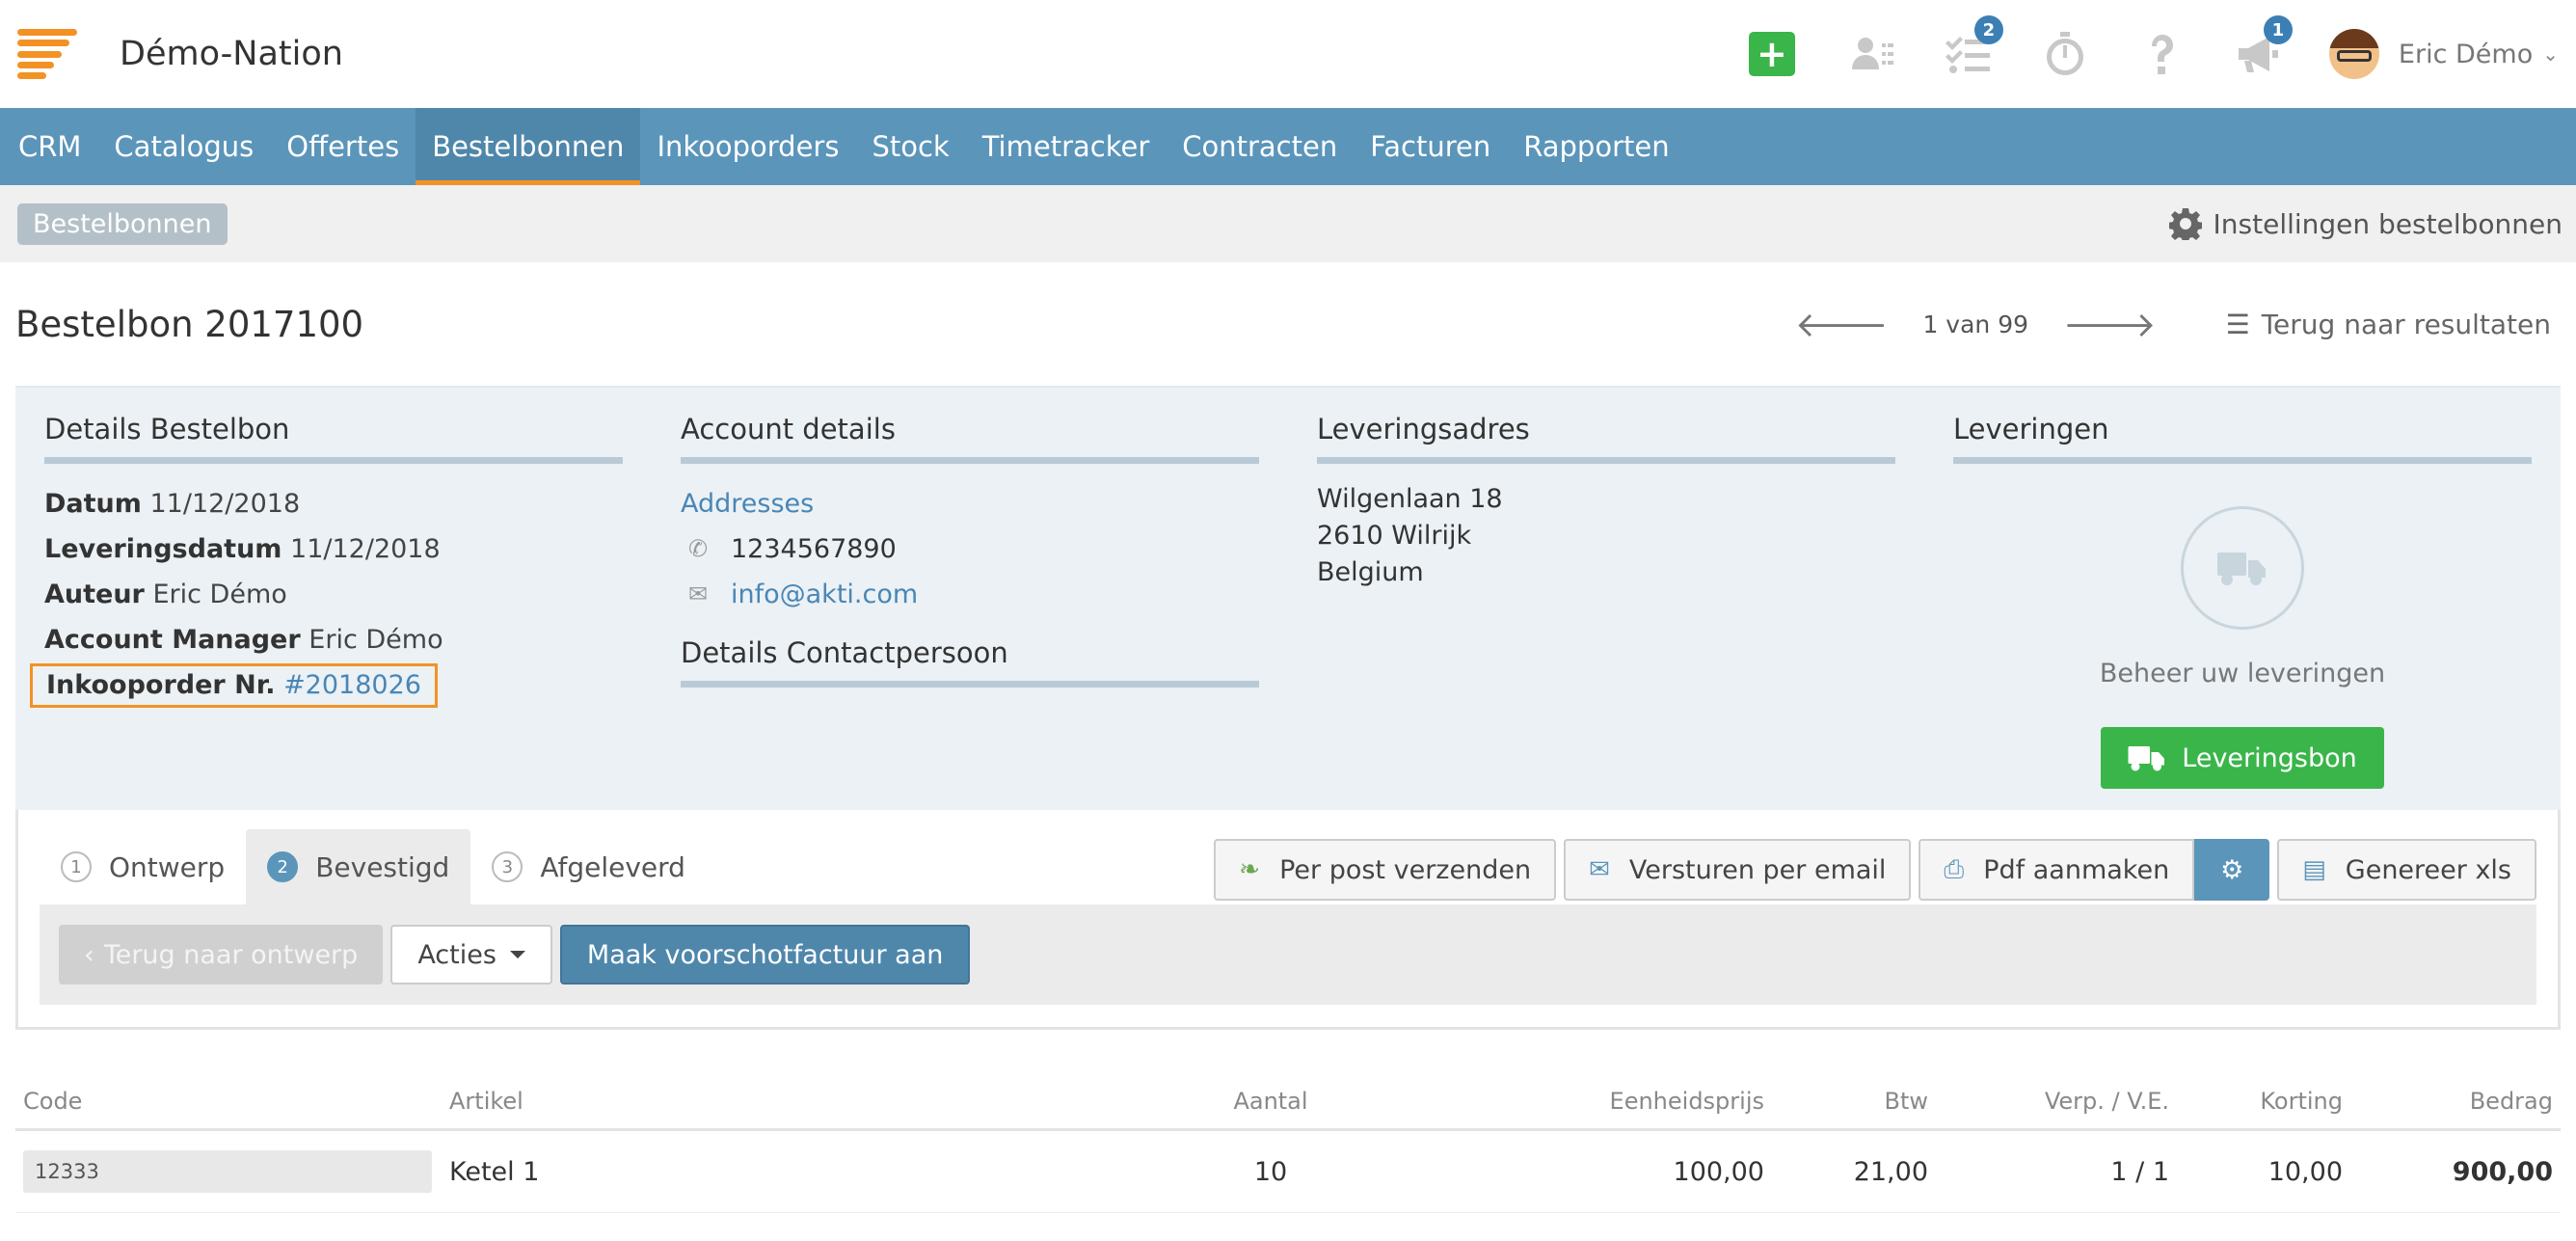 This screenshot has width=2576, height=1241. Describe the element at coordinates (225, 504) in the screenshot. I see `datum-value: 11/12/2018` at that location.